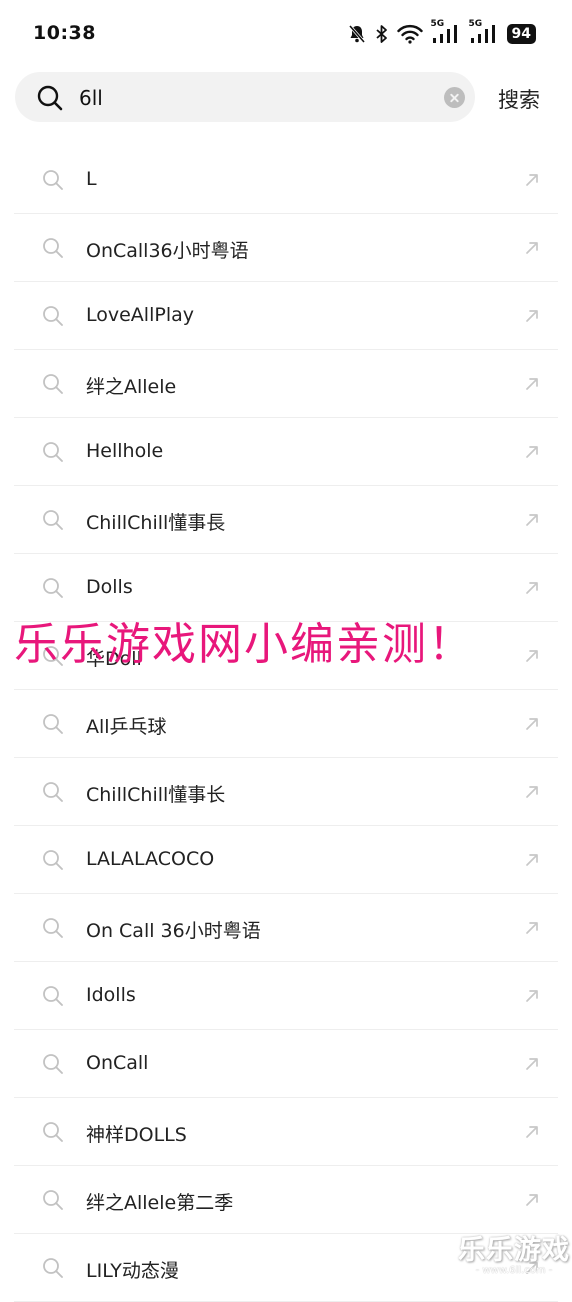 This screenshot has height=1302, width=572. I want to click on logo-text: 乐乐游戏, so click(514, 1250).